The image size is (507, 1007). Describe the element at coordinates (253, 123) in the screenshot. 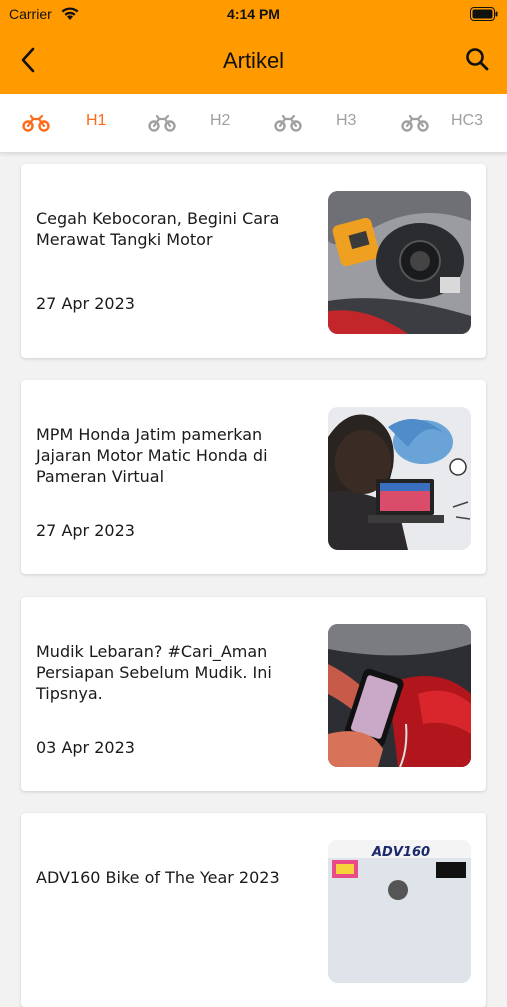

I see `category-tabs: H1 H2 H3 HC3` at that location.